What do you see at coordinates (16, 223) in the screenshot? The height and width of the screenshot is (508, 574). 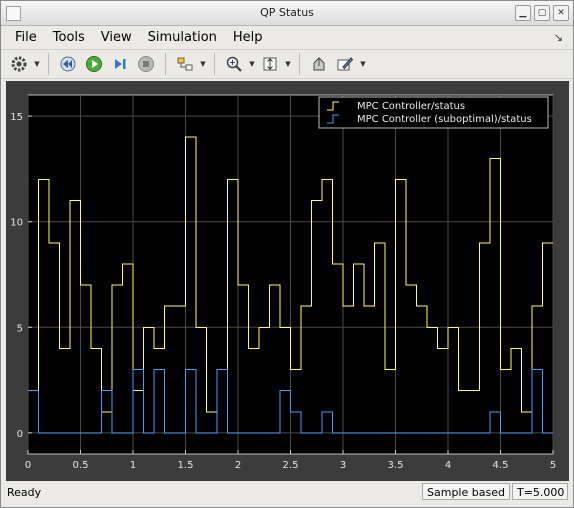 I see `y-tick-label: 10` at bounding box center [16, 223].